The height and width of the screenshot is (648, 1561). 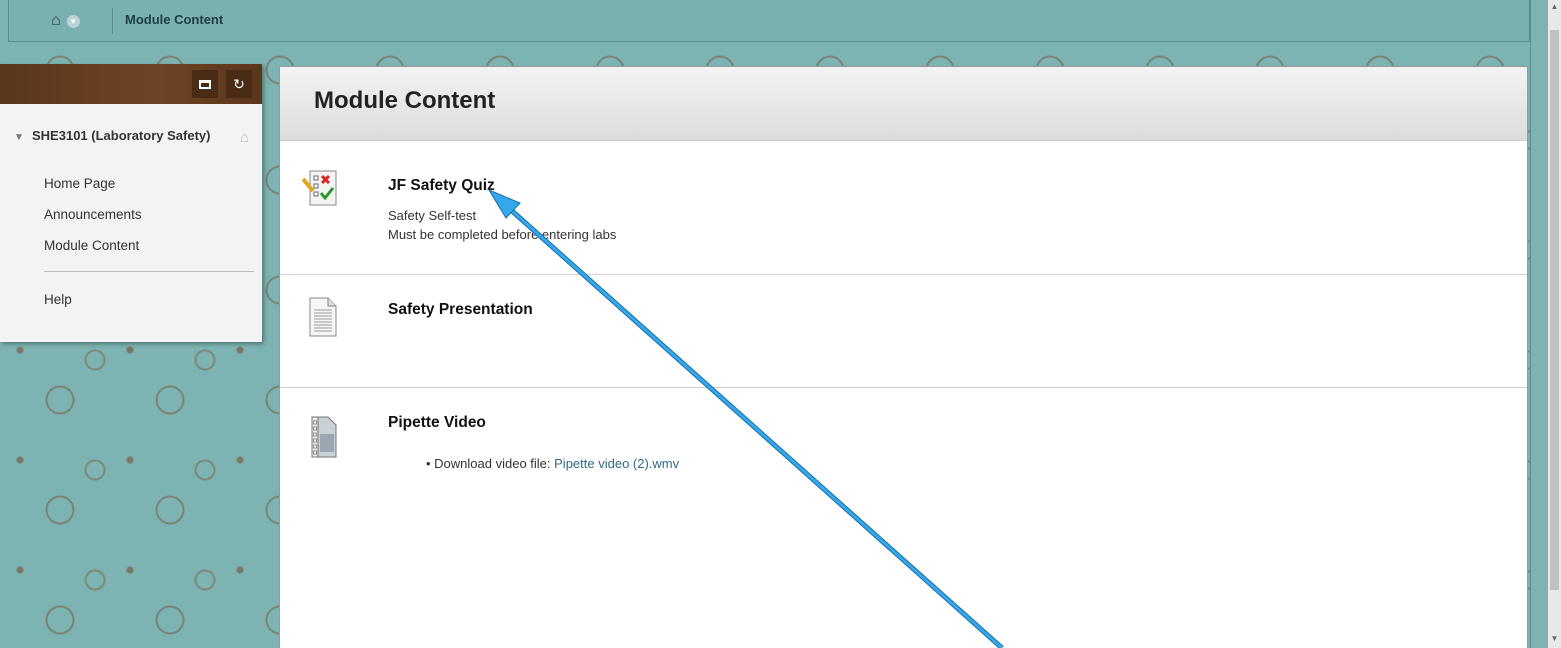 I want to click on window-icon, so click(x=205, y=84).